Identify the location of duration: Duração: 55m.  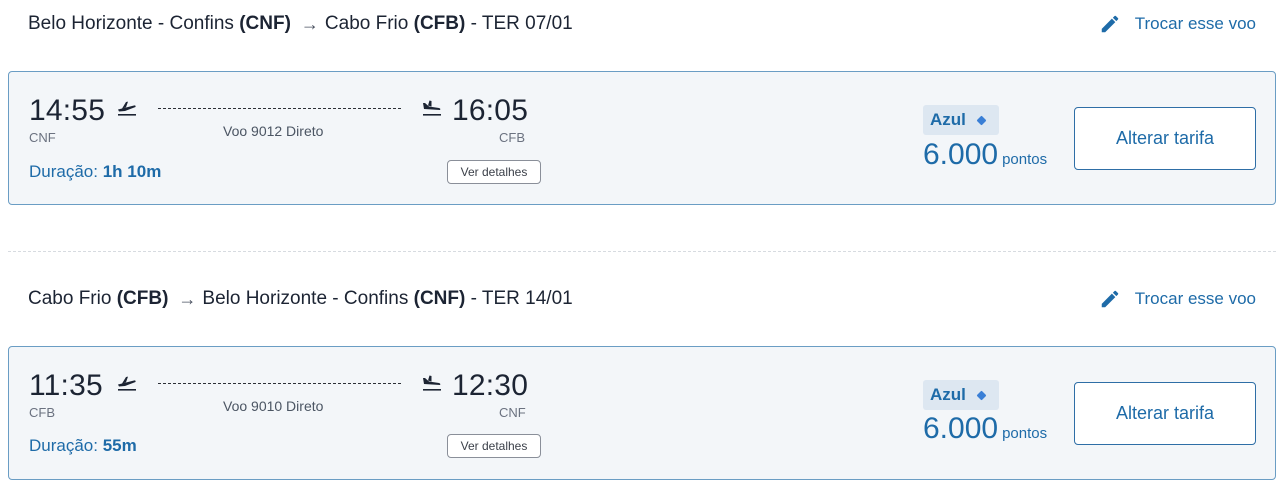
(83, 446).